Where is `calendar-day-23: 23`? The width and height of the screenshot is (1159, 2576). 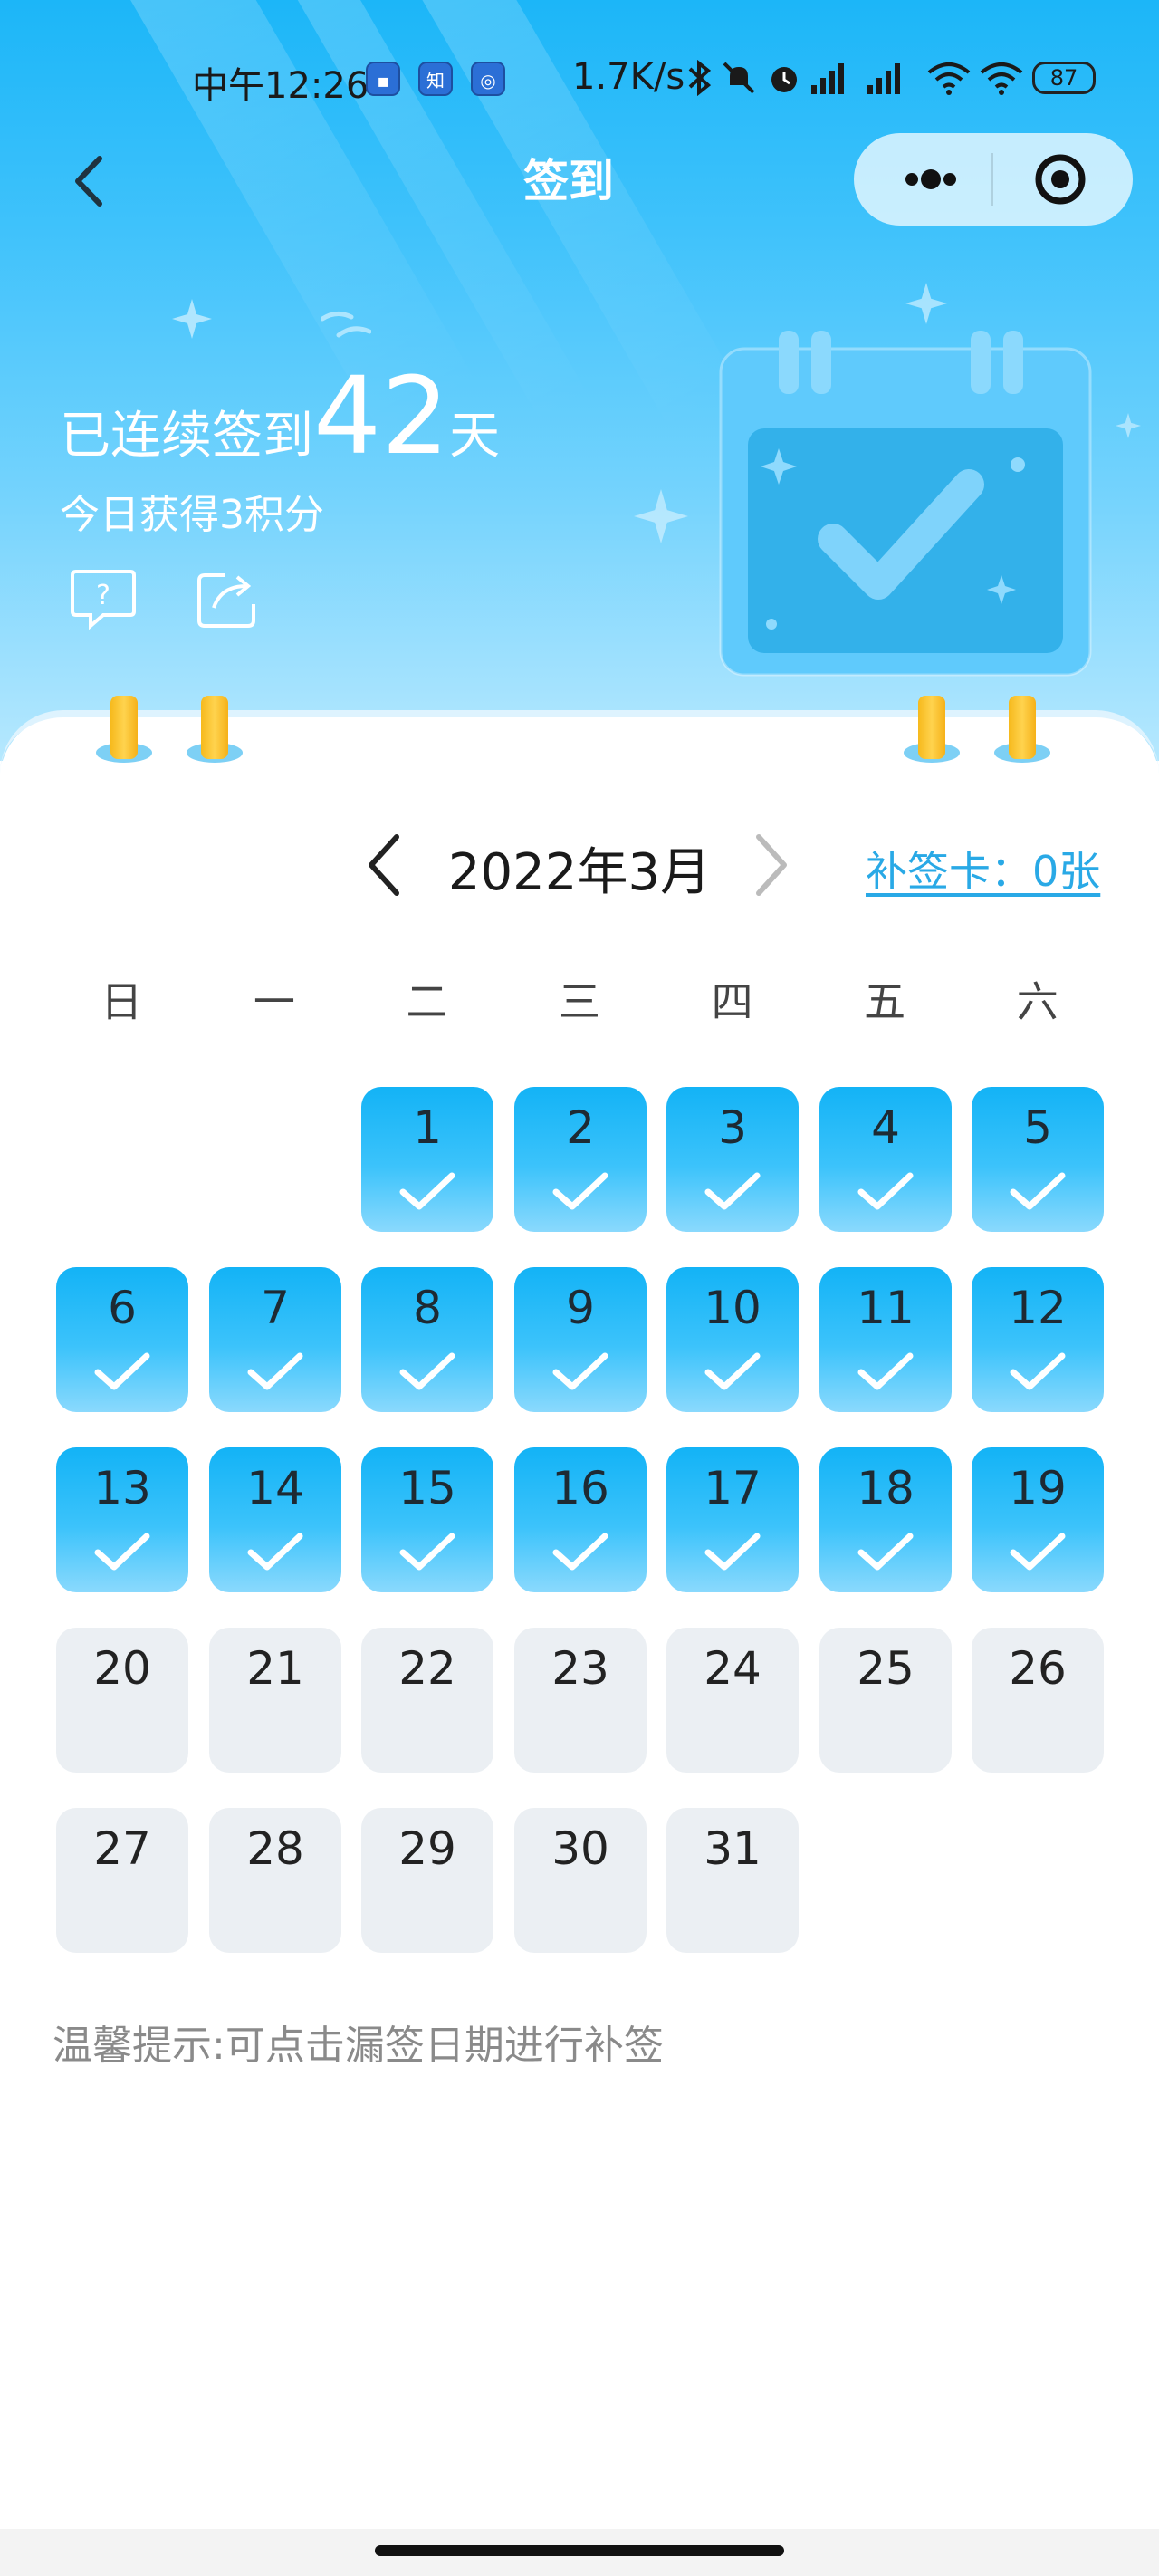 calendar-day-23: 23 is located at coordinates (580, 1700).